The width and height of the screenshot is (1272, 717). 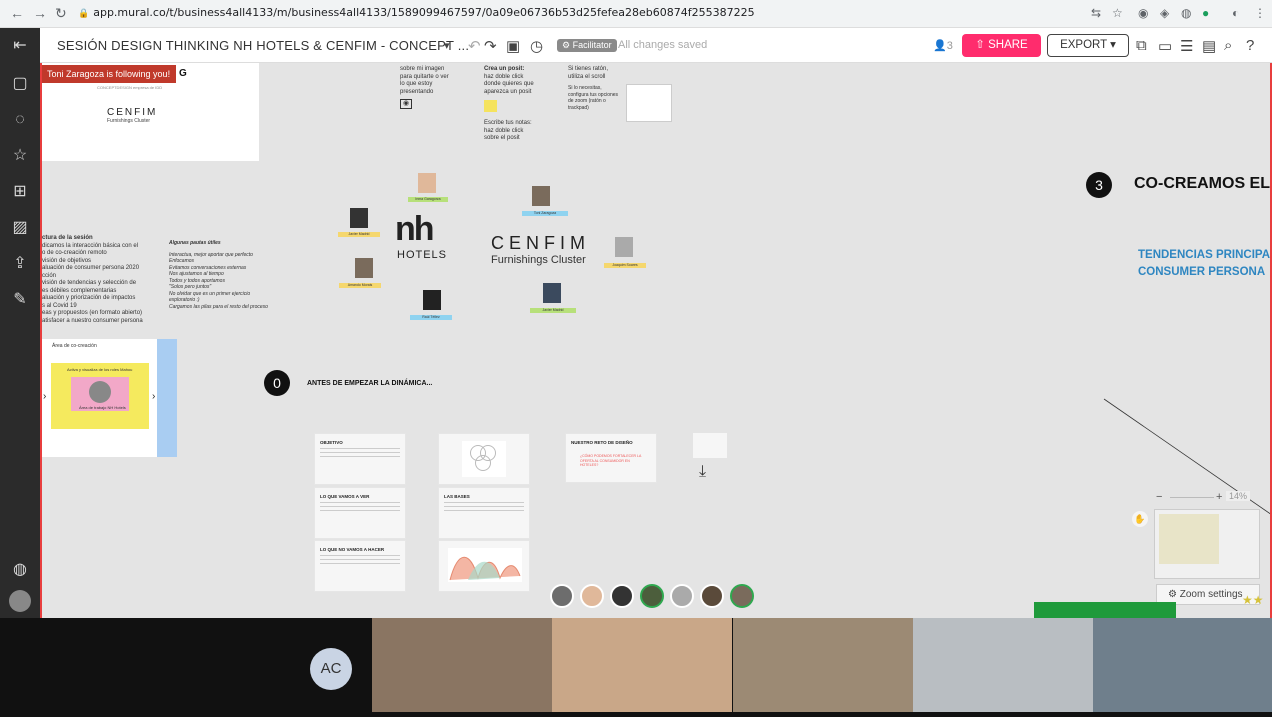 I want to click on pen-icon: ✎, so click(x=20, y=300).